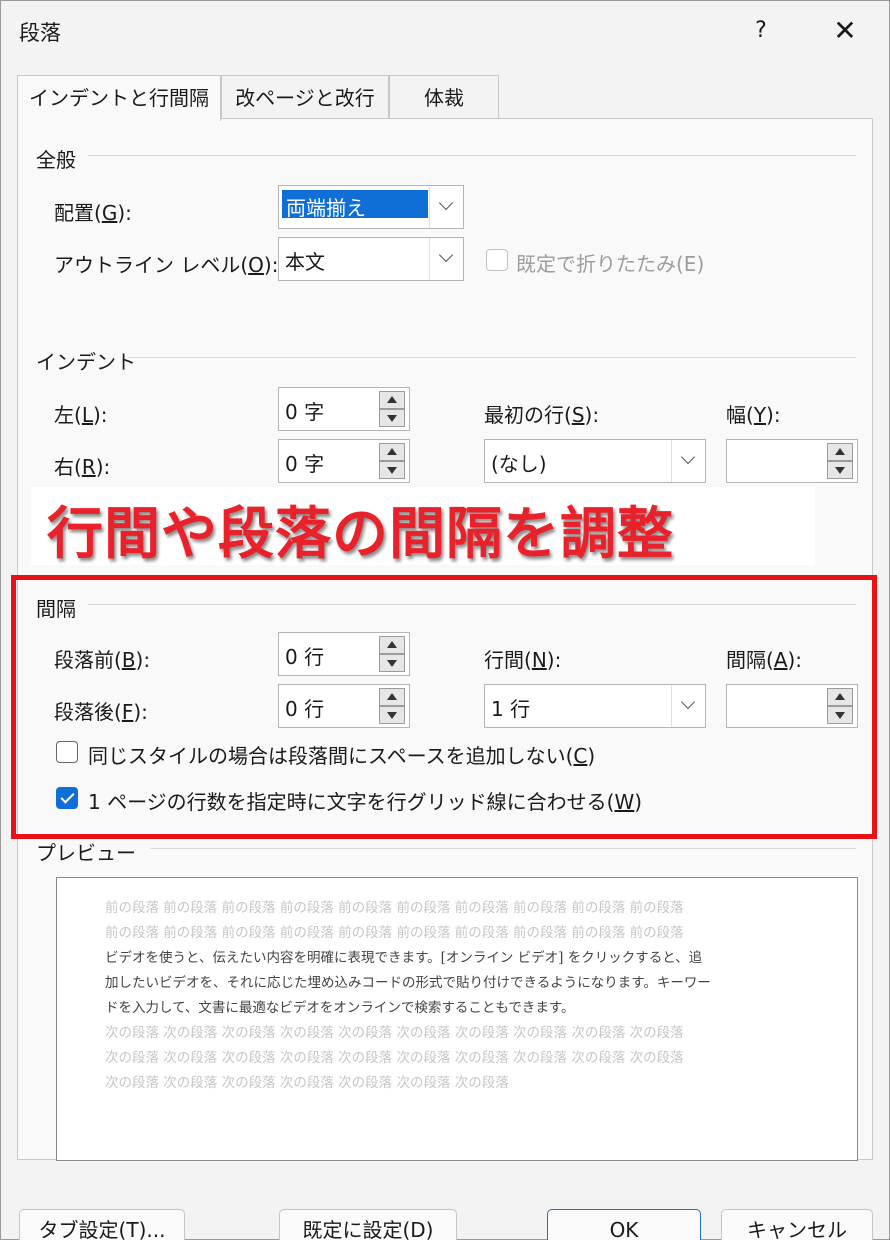 This screenshot has width=890, height=1240. I want to click on indent-width-decrement, so click(840, 470).